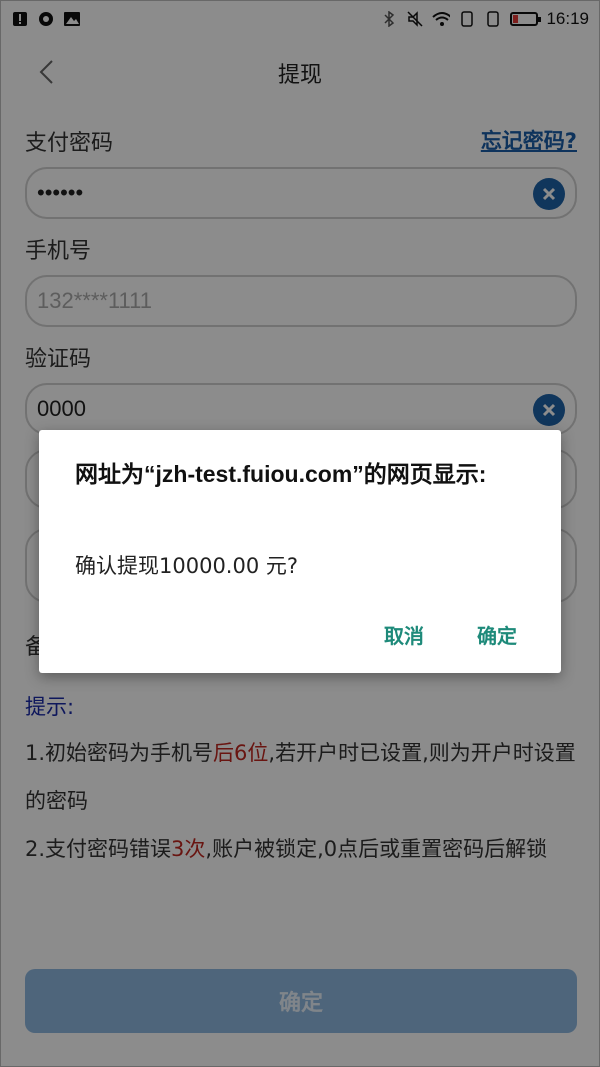  Describe the element at coordinates (404, 634) in the screenshot. I see `dialog-cancel-button: 取消` at that location.